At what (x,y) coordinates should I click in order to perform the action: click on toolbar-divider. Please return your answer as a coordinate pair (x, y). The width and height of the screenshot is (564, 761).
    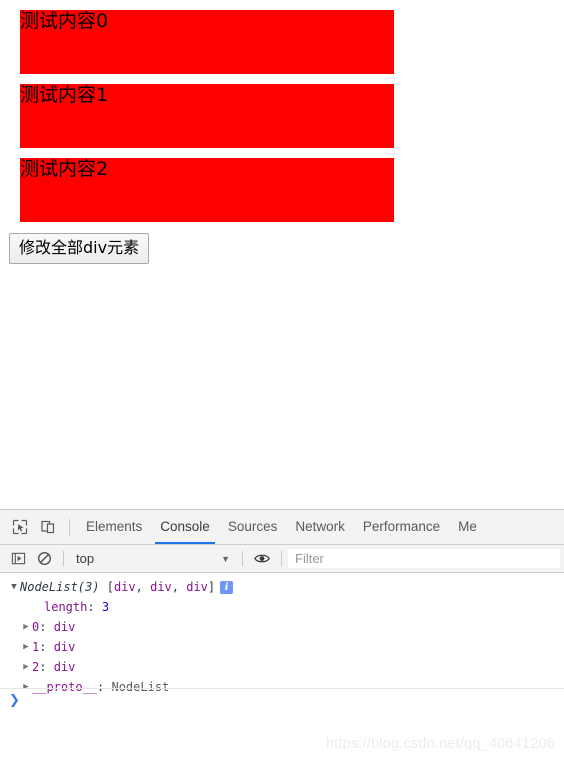
    Looking at the image, I should click on (69, 527).